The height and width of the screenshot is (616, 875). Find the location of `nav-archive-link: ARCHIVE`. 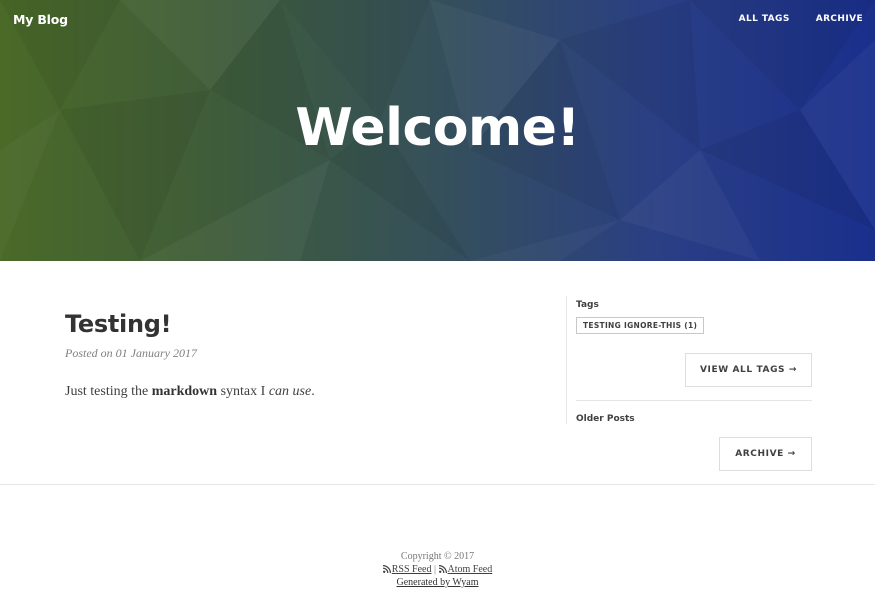

nav-archive-link: ARCHIVE is located at coordinates (839, 19).